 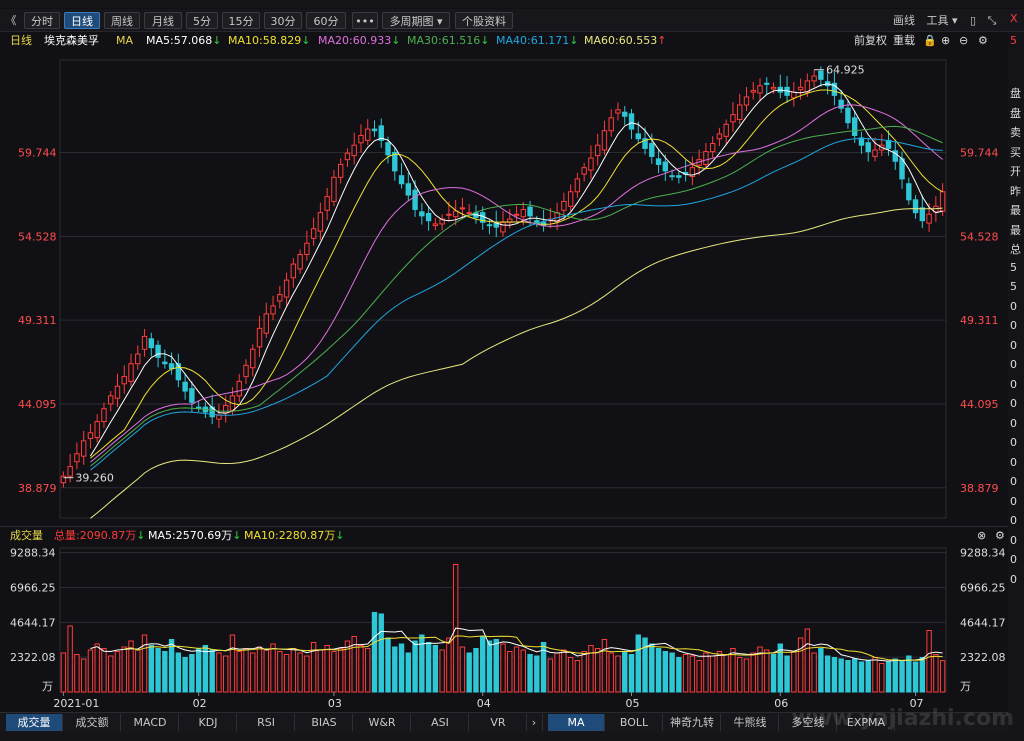 I want to click on overlay-tab-2: 神奇九转, so click(x=692, y=722).